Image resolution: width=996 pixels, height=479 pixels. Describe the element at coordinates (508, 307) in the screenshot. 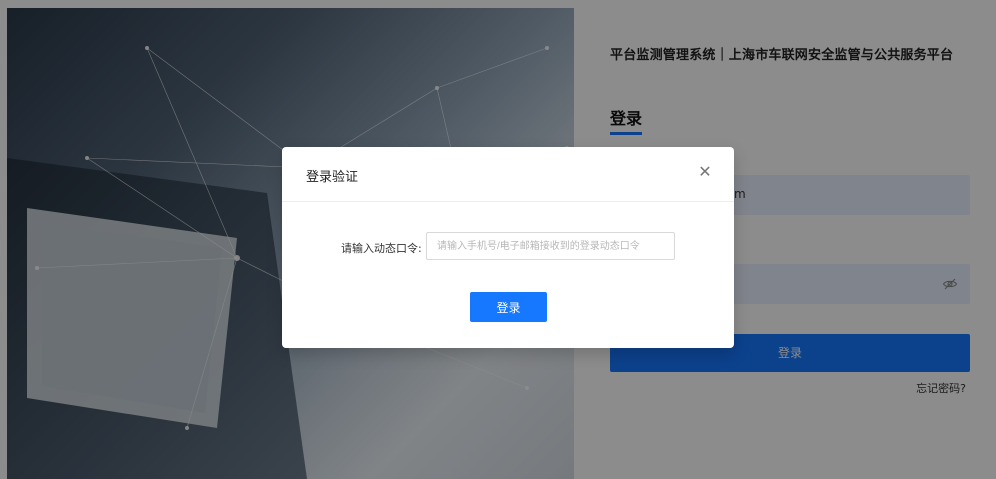

I see `dialog-login-button: 登录` at that location.